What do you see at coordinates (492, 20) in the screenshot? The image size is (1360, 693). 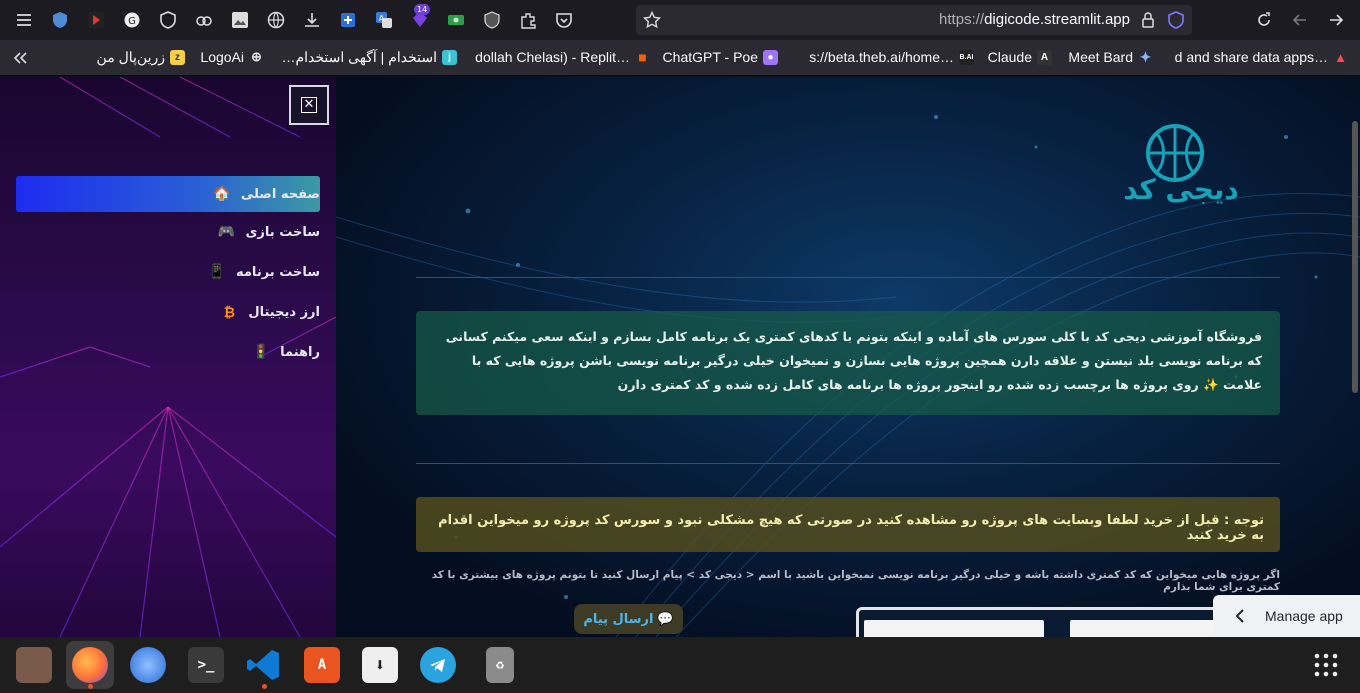 I see `shield-outline-extension-icon` at bounding box center [492, 20].